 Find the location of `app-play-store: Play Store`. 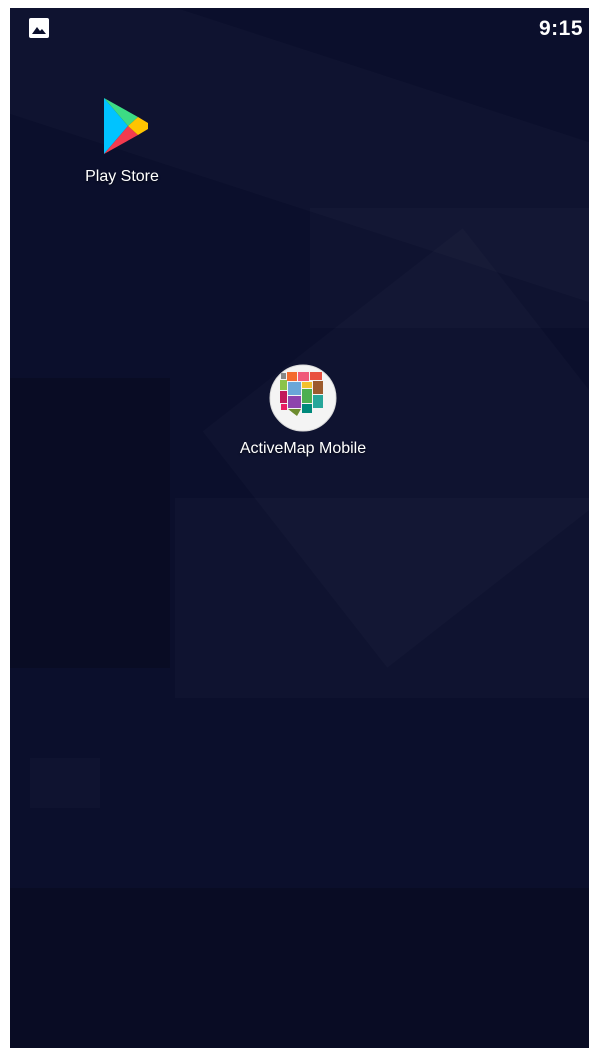

app-play-store: Play Store is located at coordinates (122, 139).